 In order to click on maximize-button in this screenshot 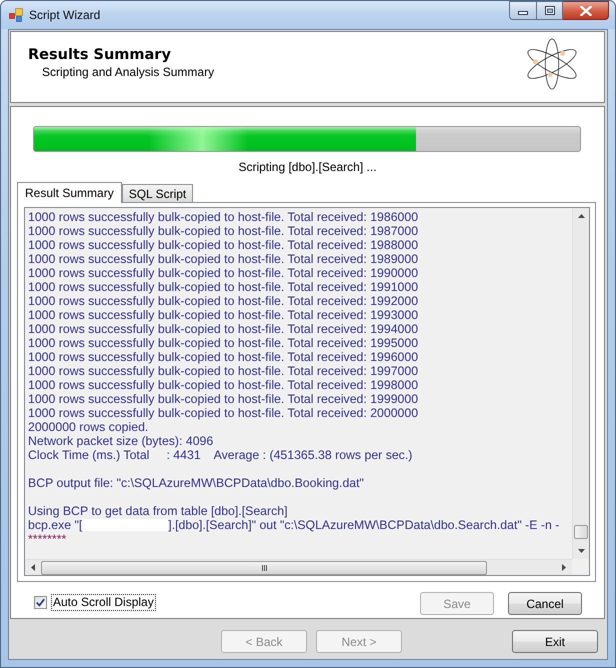, I will do `click(549, 10)`.